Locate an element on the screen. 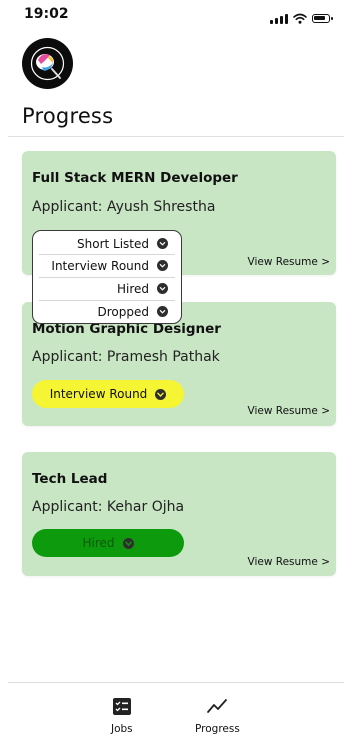  job-title: Tech Lead is located at coordinates (70, 479).